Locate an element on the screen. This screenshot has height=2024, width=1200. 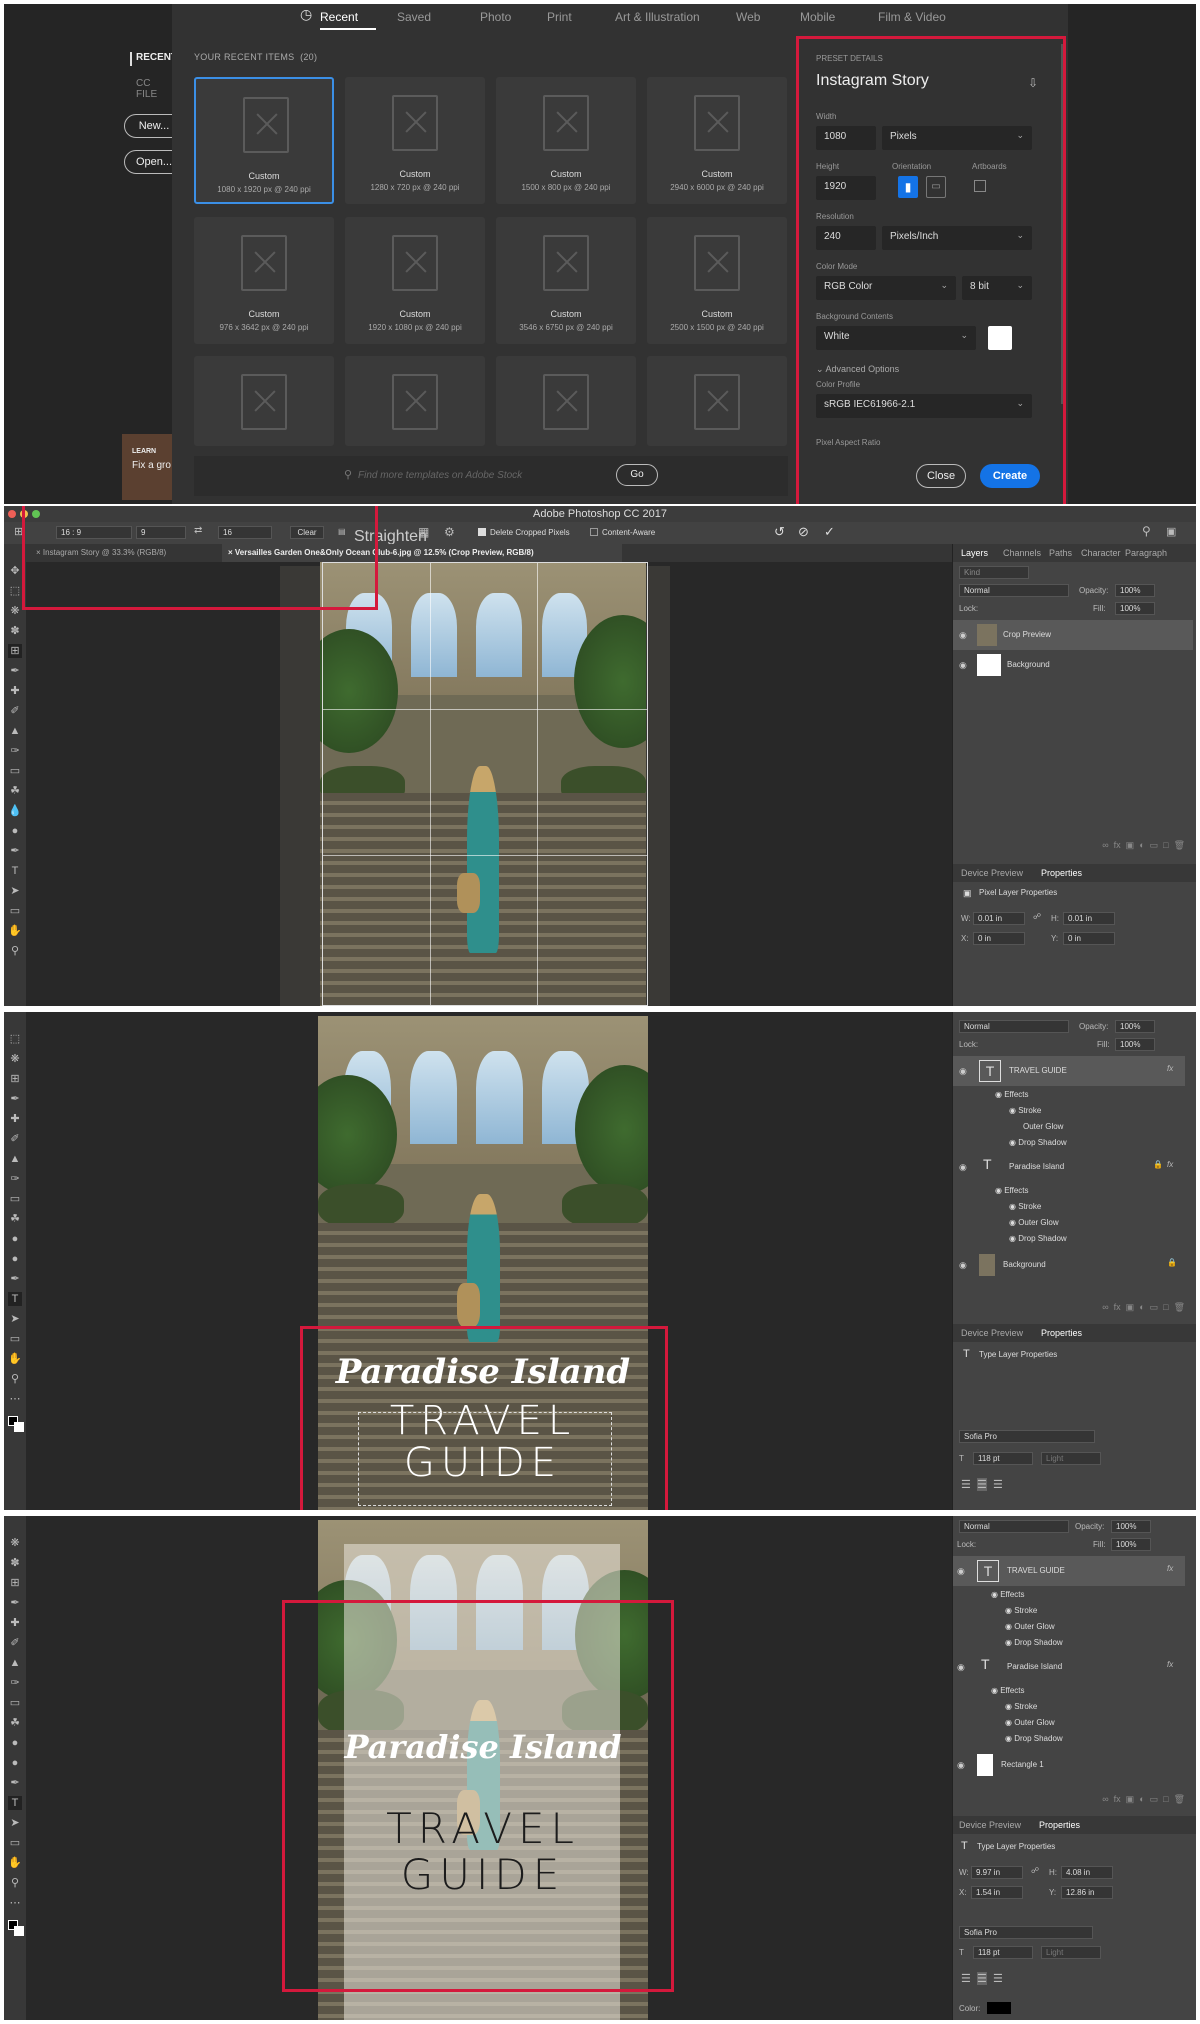
travel-text: TRAVEL is located at coordinates (483, 1828).